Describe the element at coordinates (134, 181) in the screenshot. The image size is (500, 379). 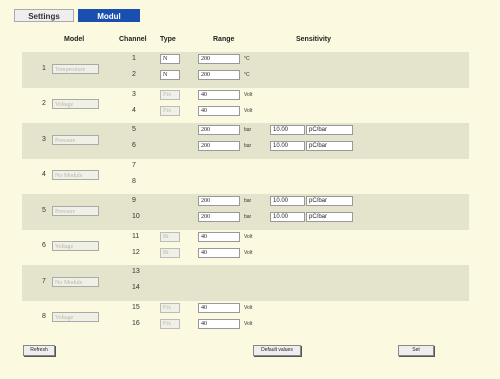
I see `channel-number: 8` at that location.